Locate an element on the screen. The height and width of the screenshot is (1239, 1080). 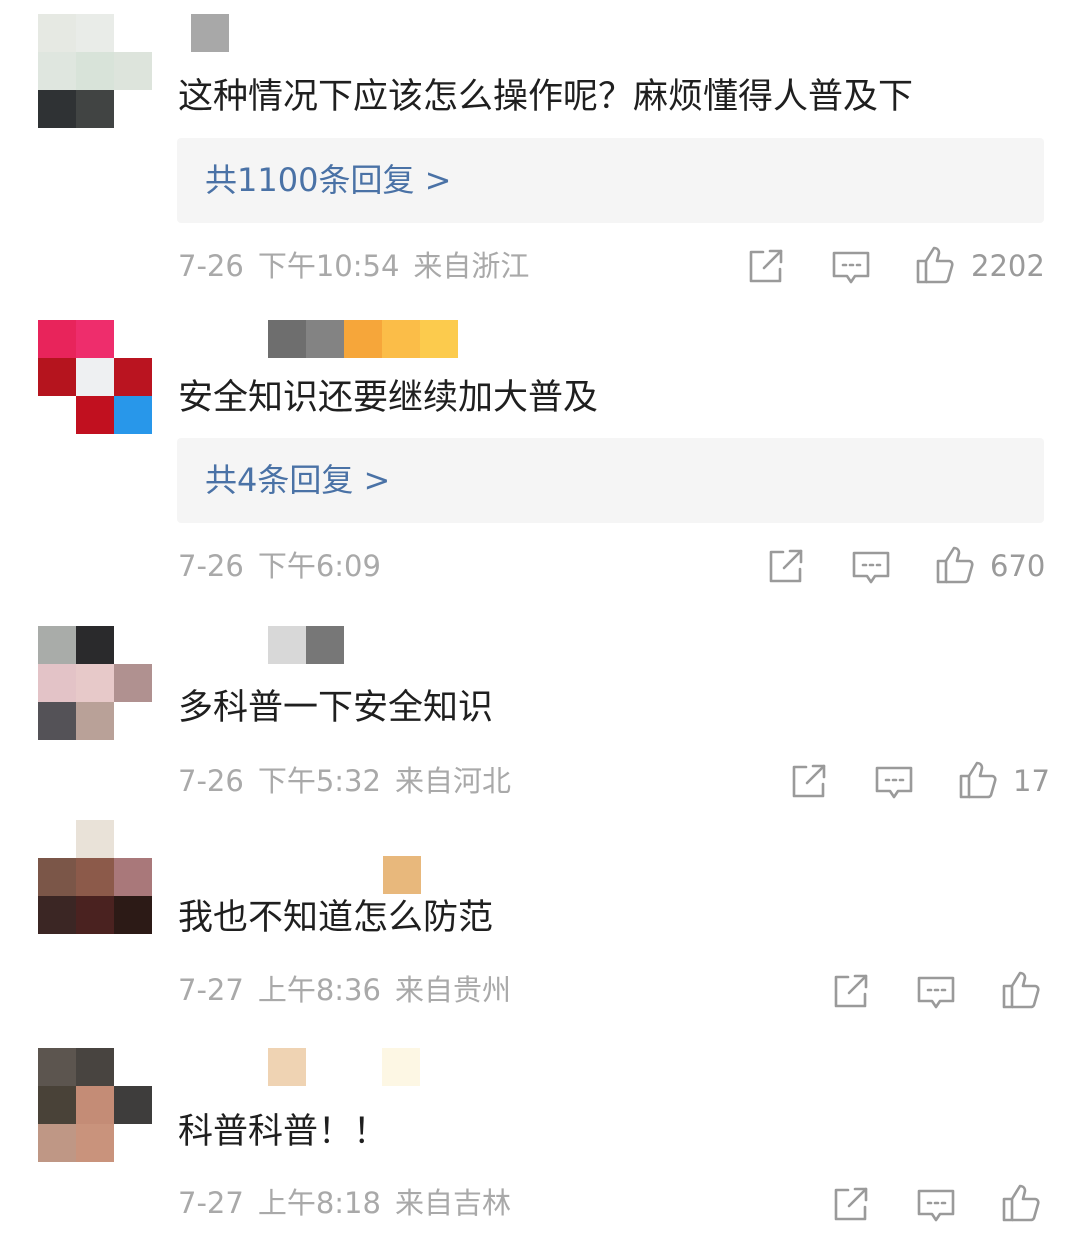
comment-time: 下午5:32 is located at coordinates (319, 781).